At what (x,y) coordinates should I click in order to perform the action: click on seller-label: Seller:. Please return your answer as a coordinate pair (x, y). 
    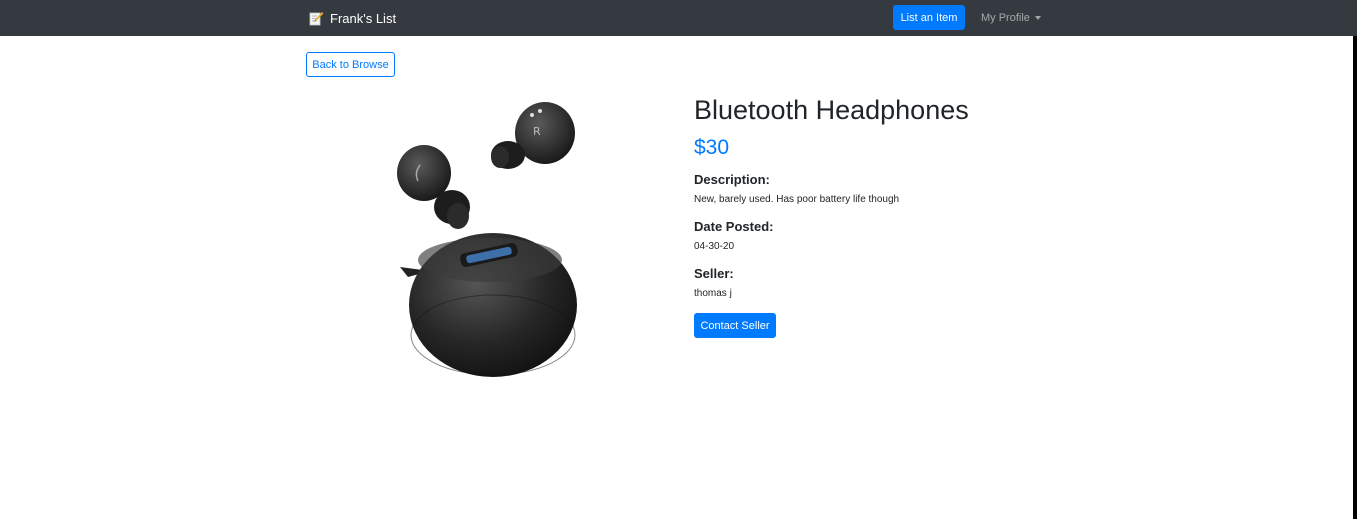
    Looking at the image, I should click on (714, 273).